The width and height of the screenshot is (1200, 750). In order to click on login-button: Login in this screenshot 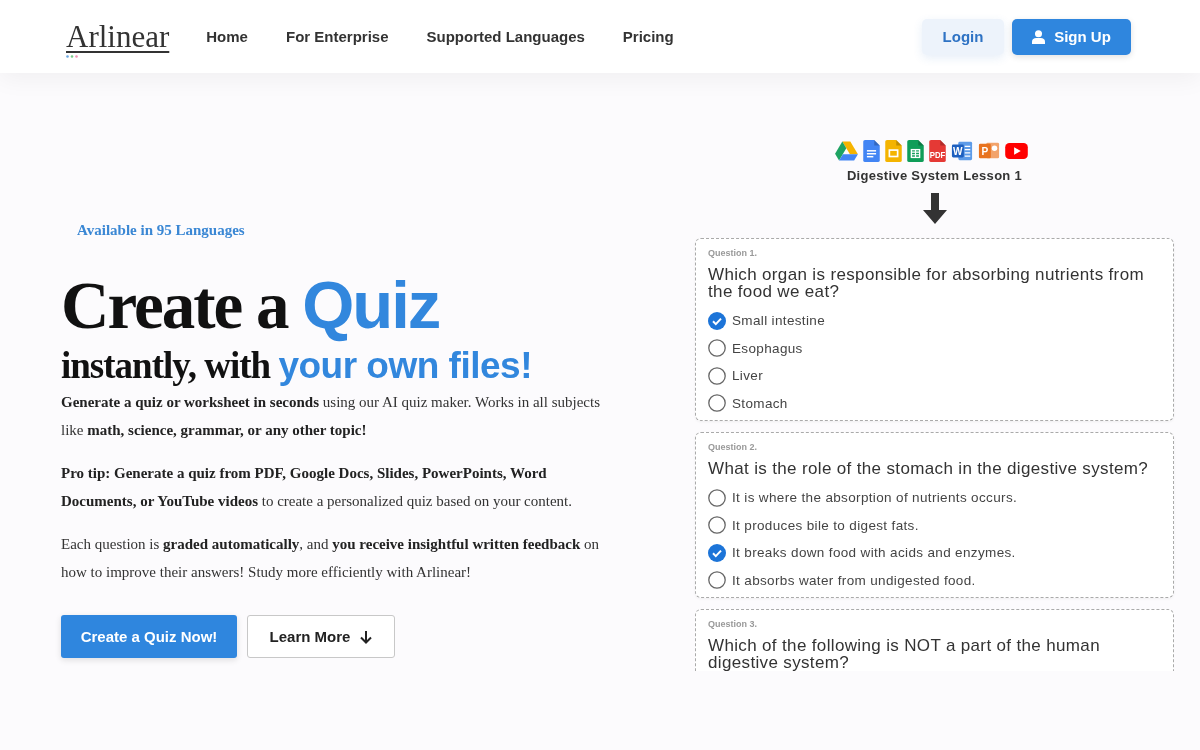, I will do `click(963, 36)`.